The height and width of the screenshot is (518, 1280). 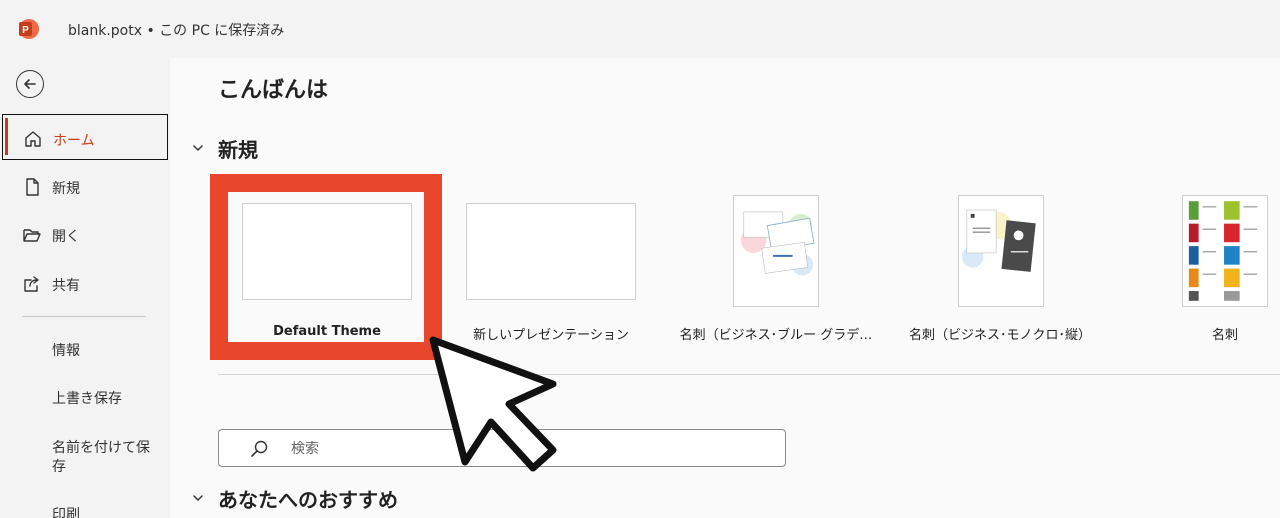 I want to click on share-icon, so click(x=31, y=284).